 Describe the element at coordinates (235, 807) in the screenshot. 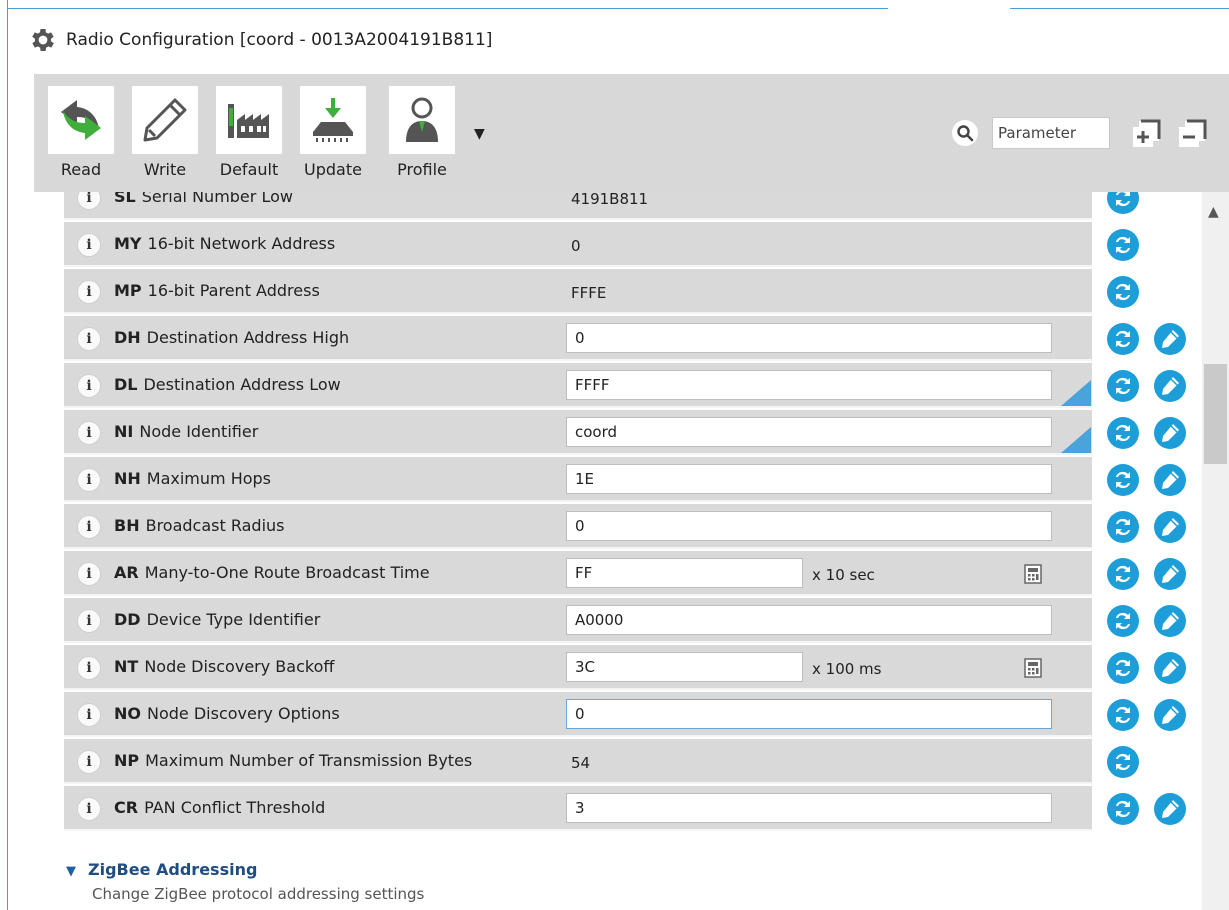

I see `param-label: PAN Conflict Threshold` at that location.